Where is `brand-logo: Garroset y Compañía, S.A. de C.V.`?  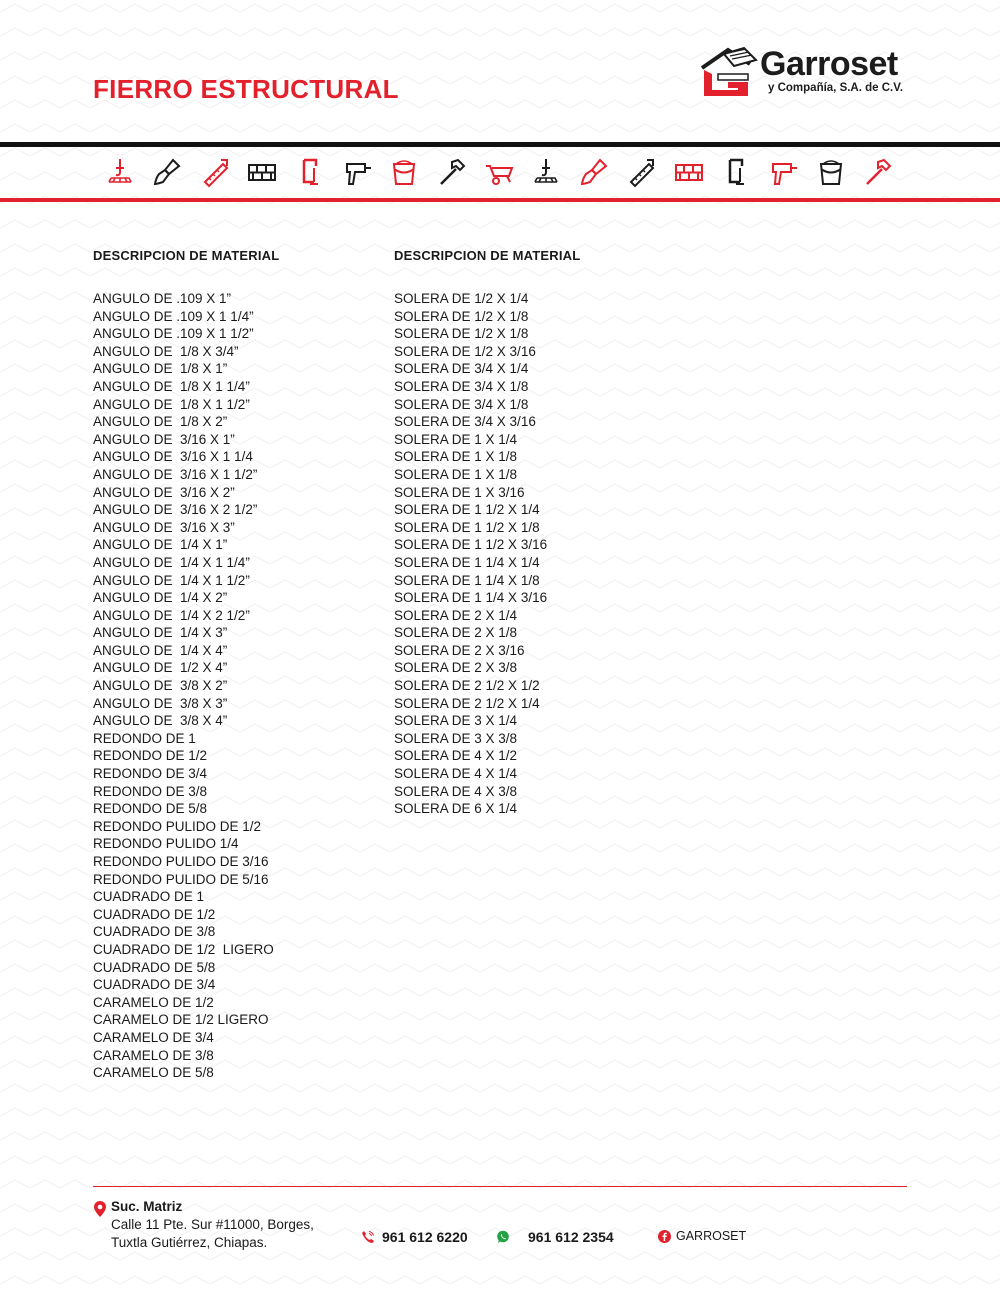
brand-logo: Garroset y Compañía, S.A. de C.V. is located at coordinates (805, 72).